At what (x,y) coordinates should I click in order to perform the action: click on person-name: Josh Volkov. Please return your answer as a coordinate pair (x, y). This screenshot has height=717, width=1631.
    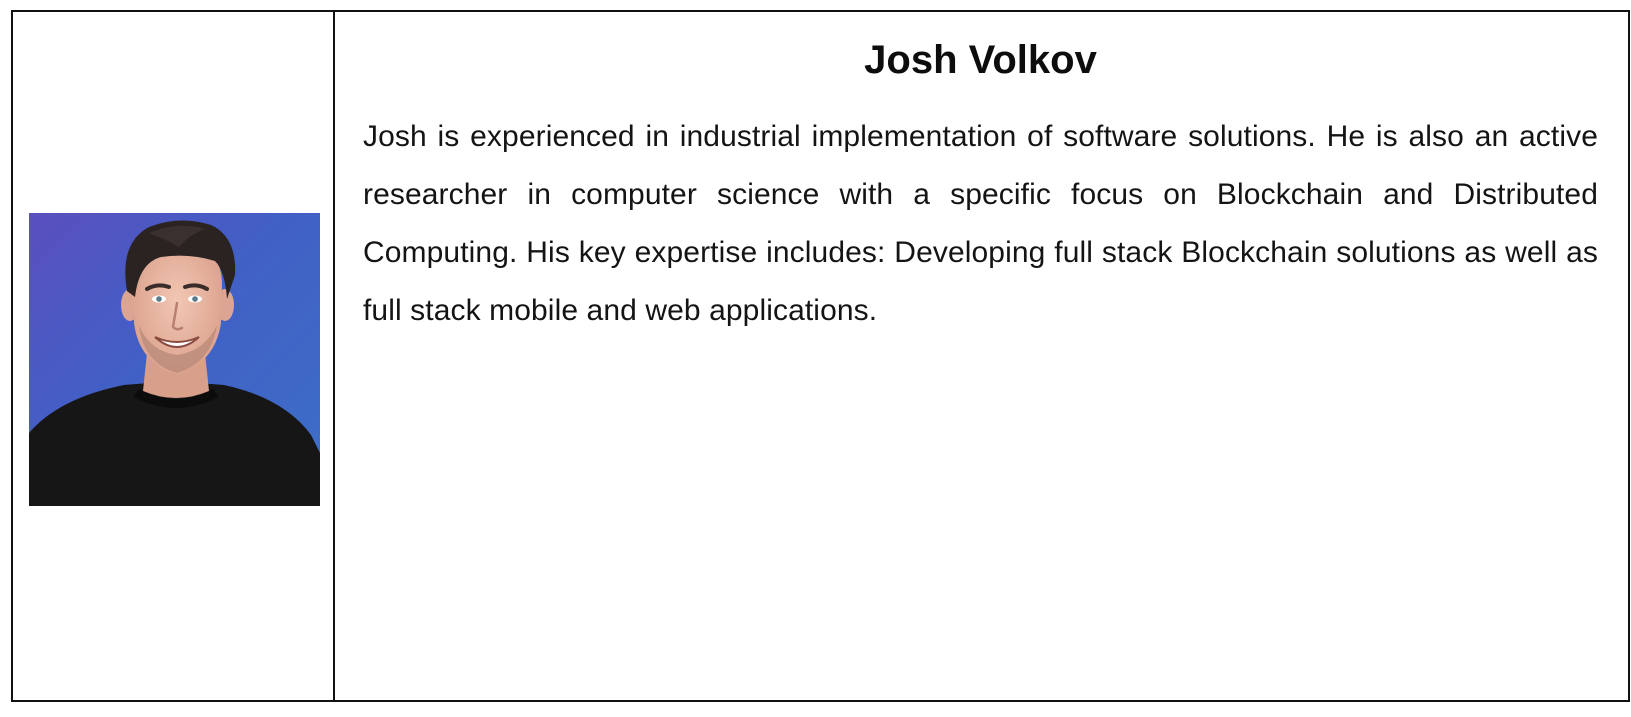
    Looking at the image, I should click on (980, 60).